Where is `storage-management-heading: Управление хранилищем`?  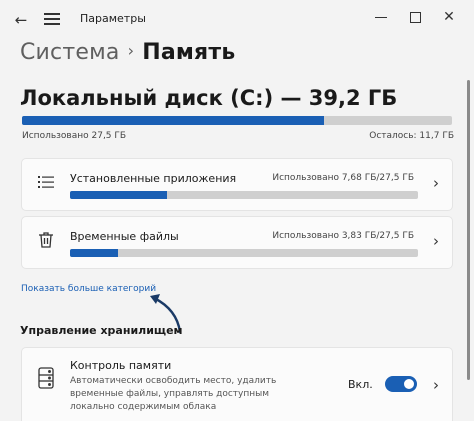 storage-management-heading: Управление хранилищем is located at coordinates (101, 330).